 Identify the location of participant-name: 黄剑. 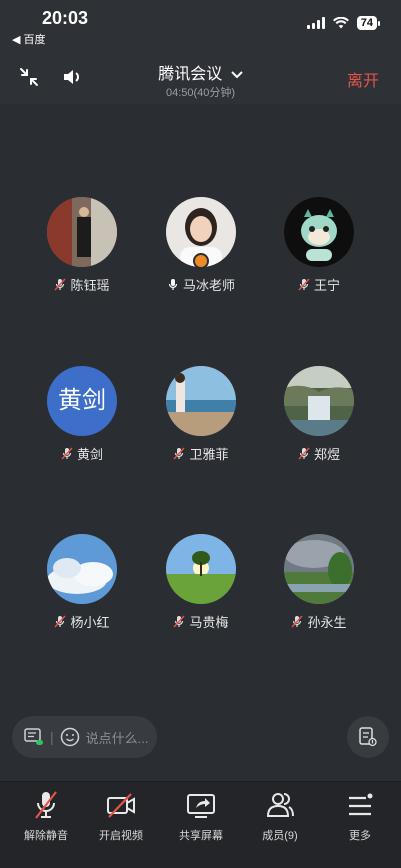
(89, 454).